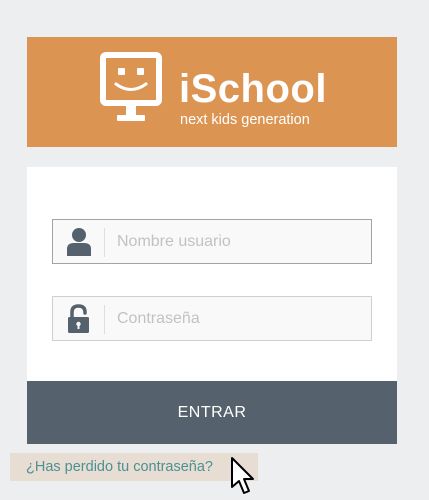  What do you see at coordinates (242, 318) in the screenshot?
I see `password-input` at bounding box center [242, 318].